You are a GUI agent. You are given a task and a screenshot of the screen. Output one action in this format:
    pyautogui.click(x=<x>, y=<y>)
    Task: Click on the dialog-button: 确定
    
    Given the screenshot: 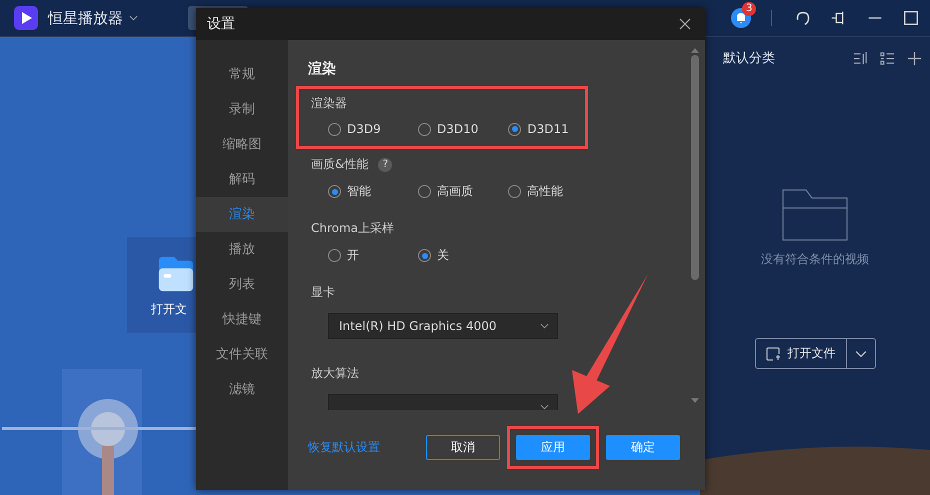 What is the action you would take?
    pyautogui.click(x=643, y=447)
    